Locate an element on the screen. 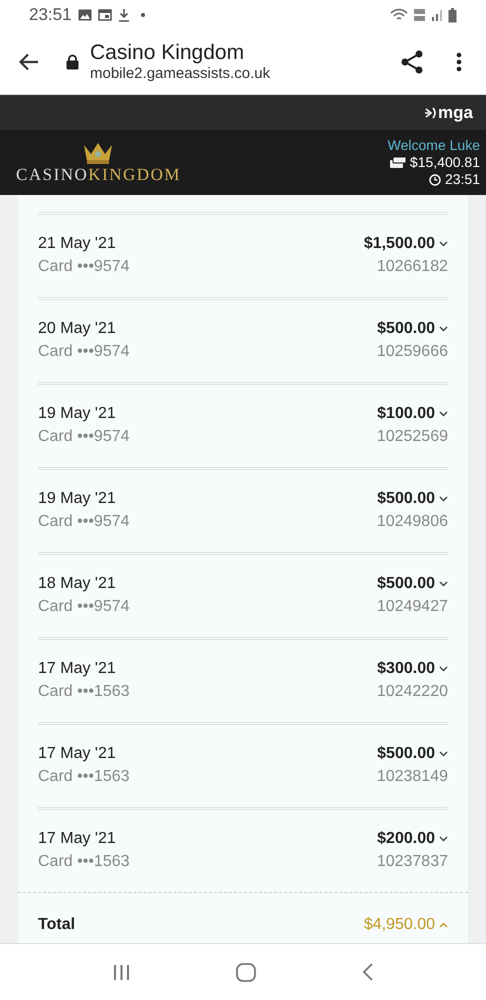 The width and height of the screenshot is (486, 1000). date-text: 20 May '21 is located at coordinates (77, 329).